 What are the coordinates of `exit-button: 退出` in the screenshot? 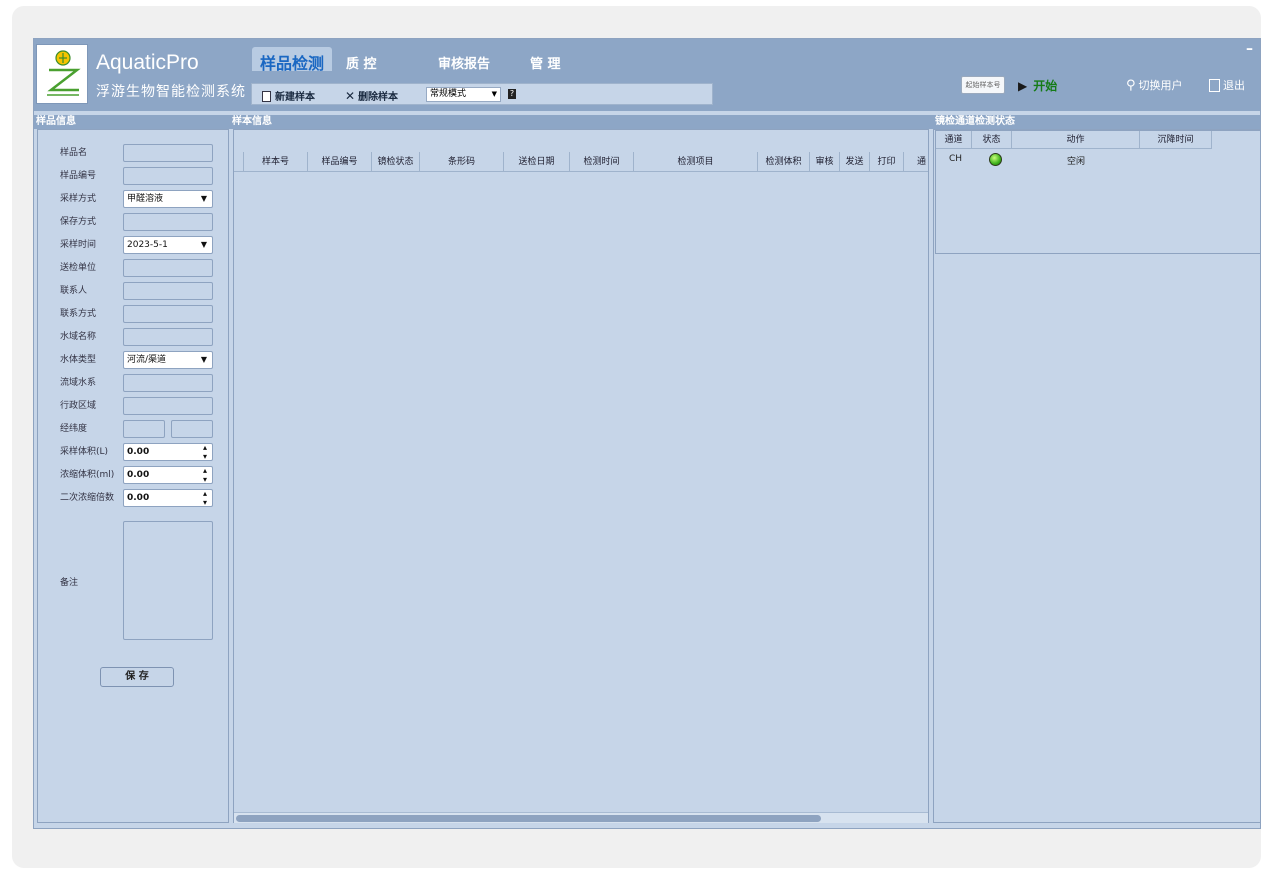 It's located at (1227, 85).